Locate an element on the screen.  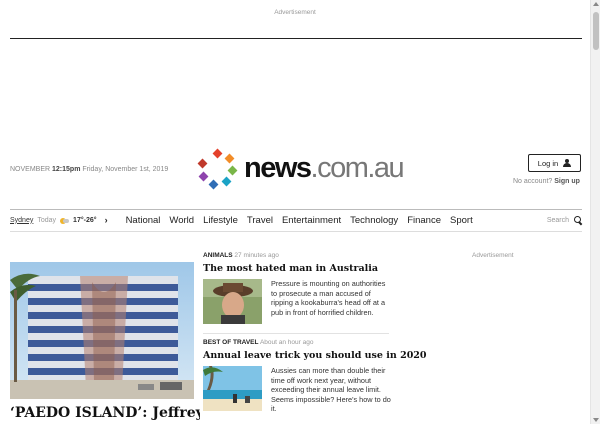
search-icon is located at coordinates (578, 220).